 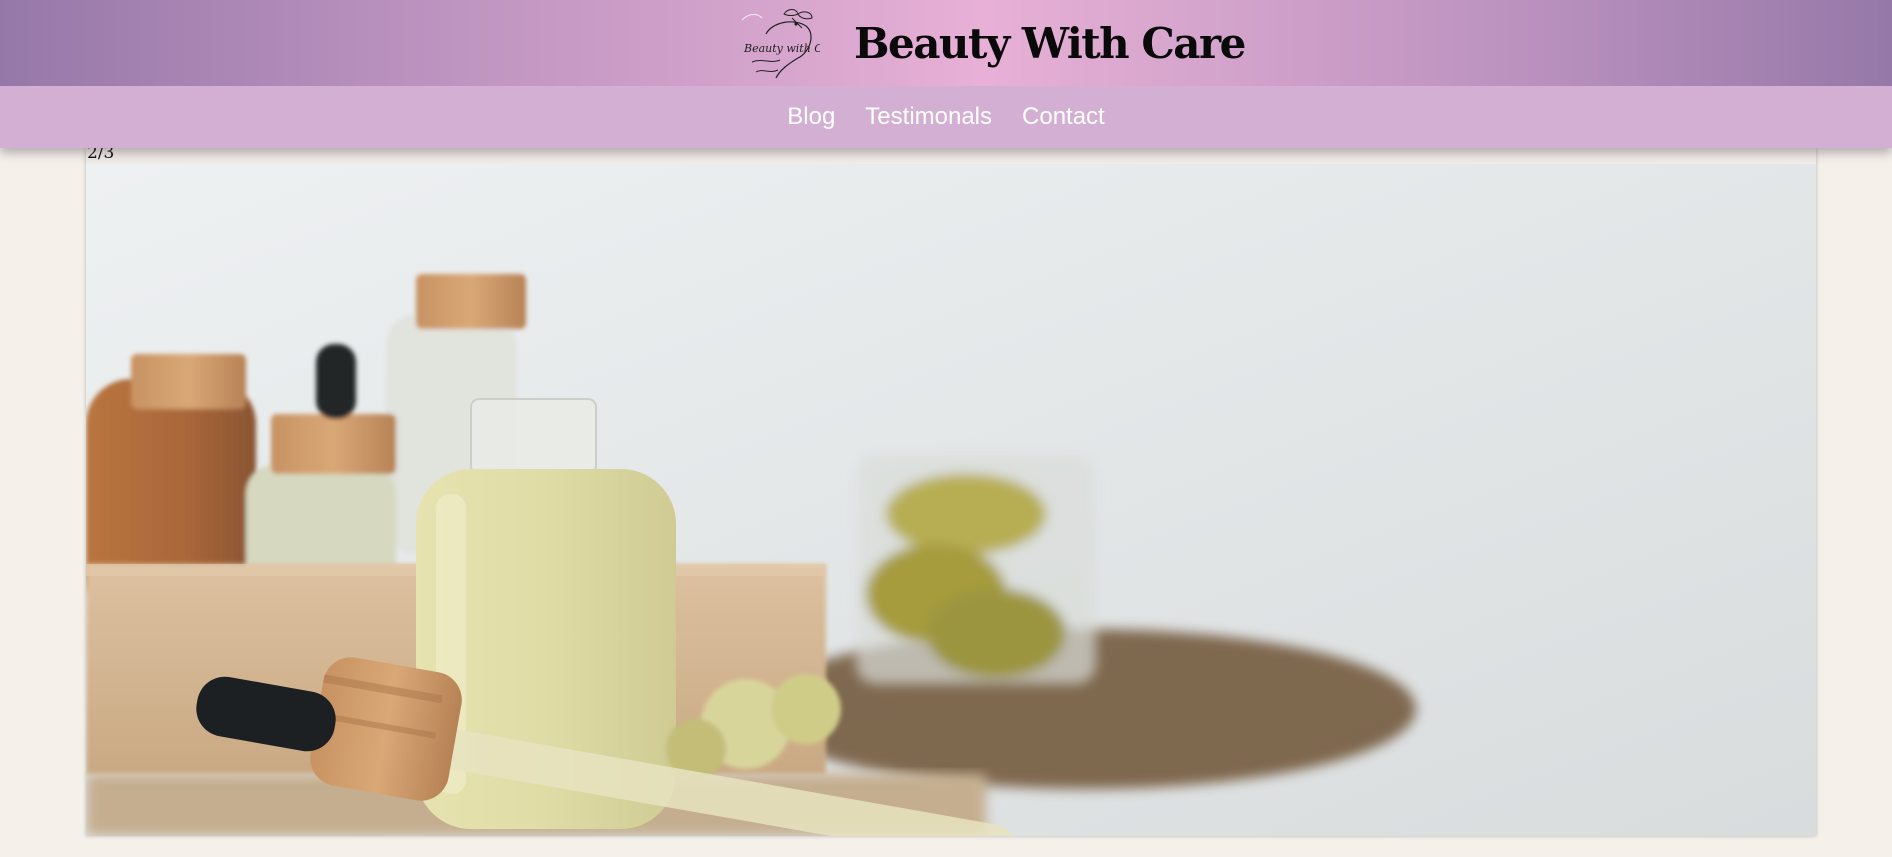 I want to click on brand: Beauty with Care Beauty With Care, so click(x=989, y=43).